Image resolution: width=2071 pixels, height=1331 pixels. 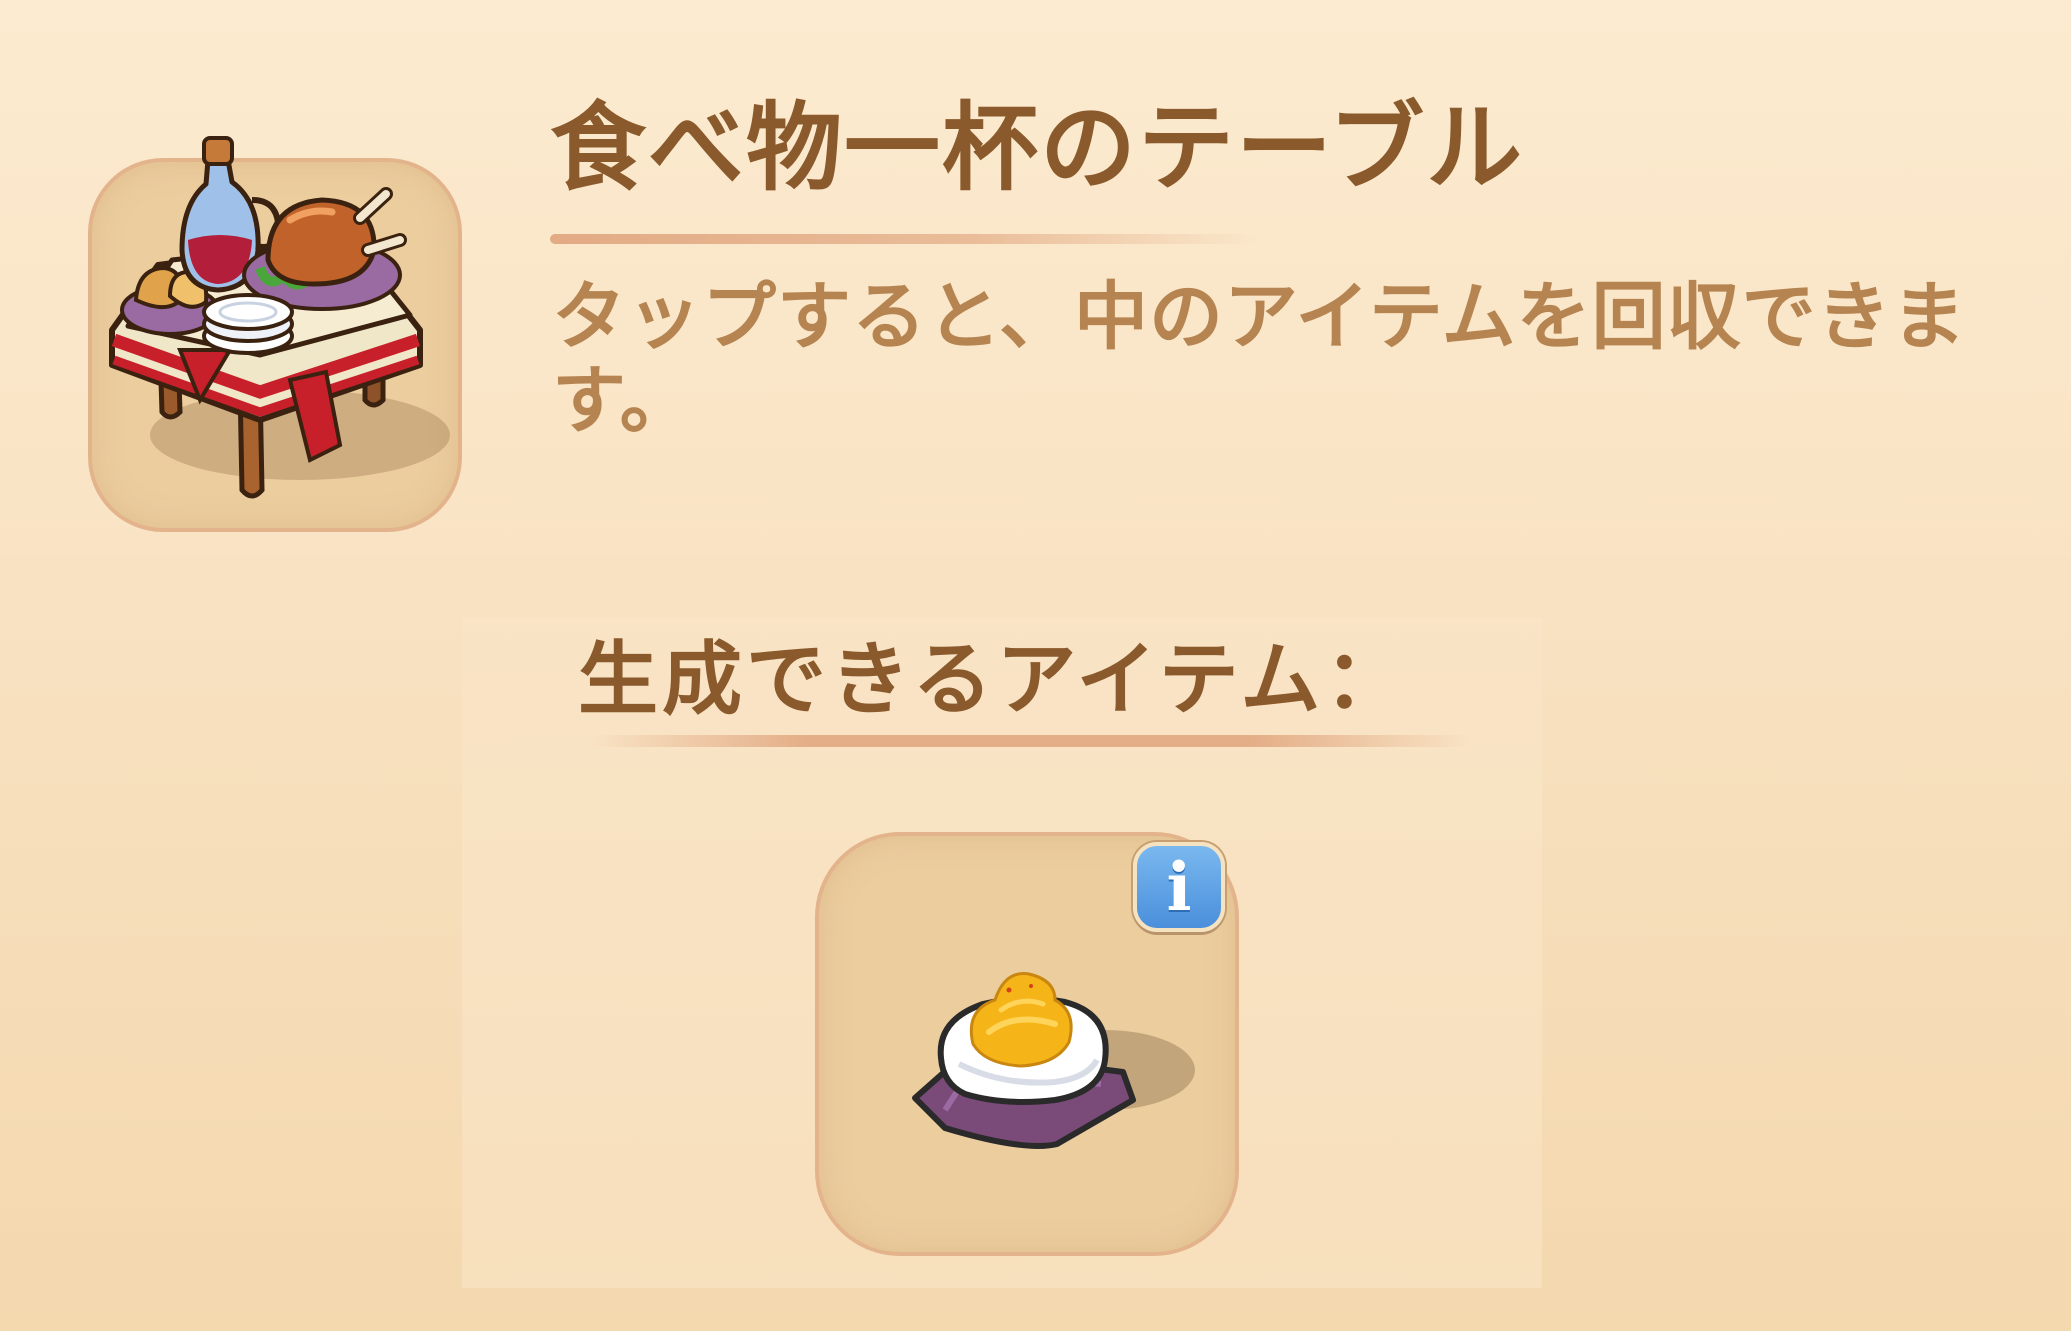 I want to click on info-button: i, so click(x=1179, y=887).